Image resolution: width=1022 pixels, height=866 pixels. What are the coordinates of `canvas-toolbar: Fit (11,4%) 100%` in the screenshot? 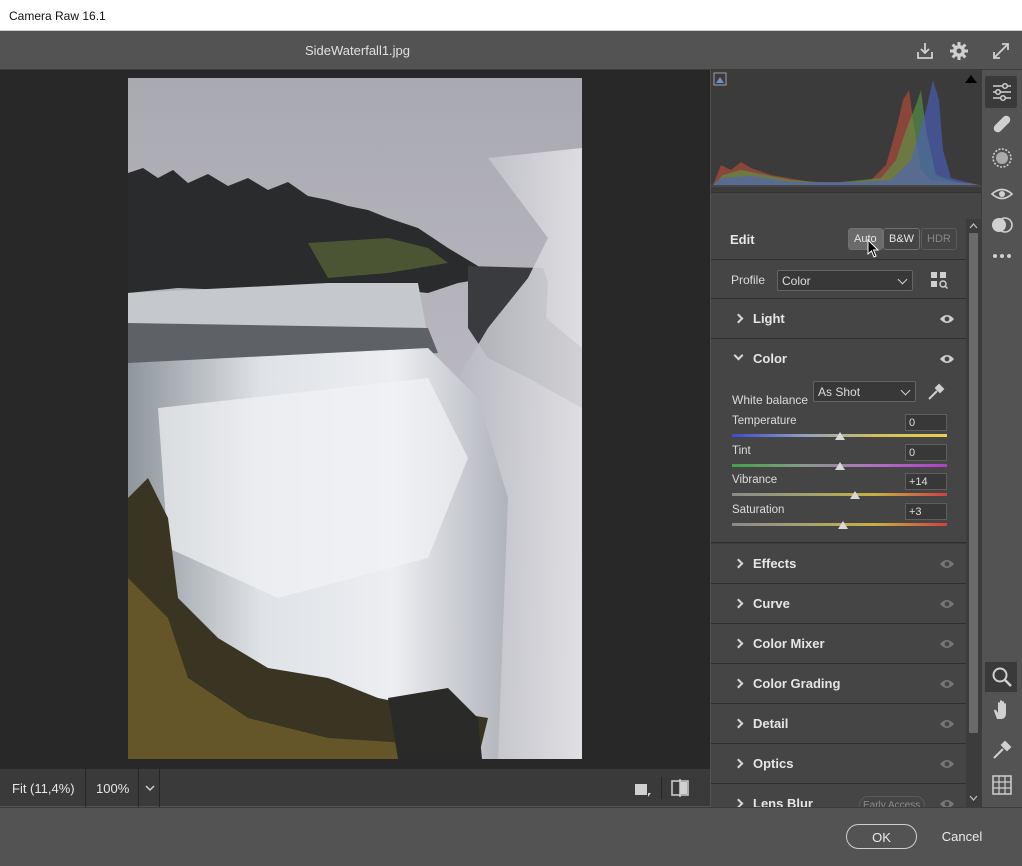 It's located at (355, 787).